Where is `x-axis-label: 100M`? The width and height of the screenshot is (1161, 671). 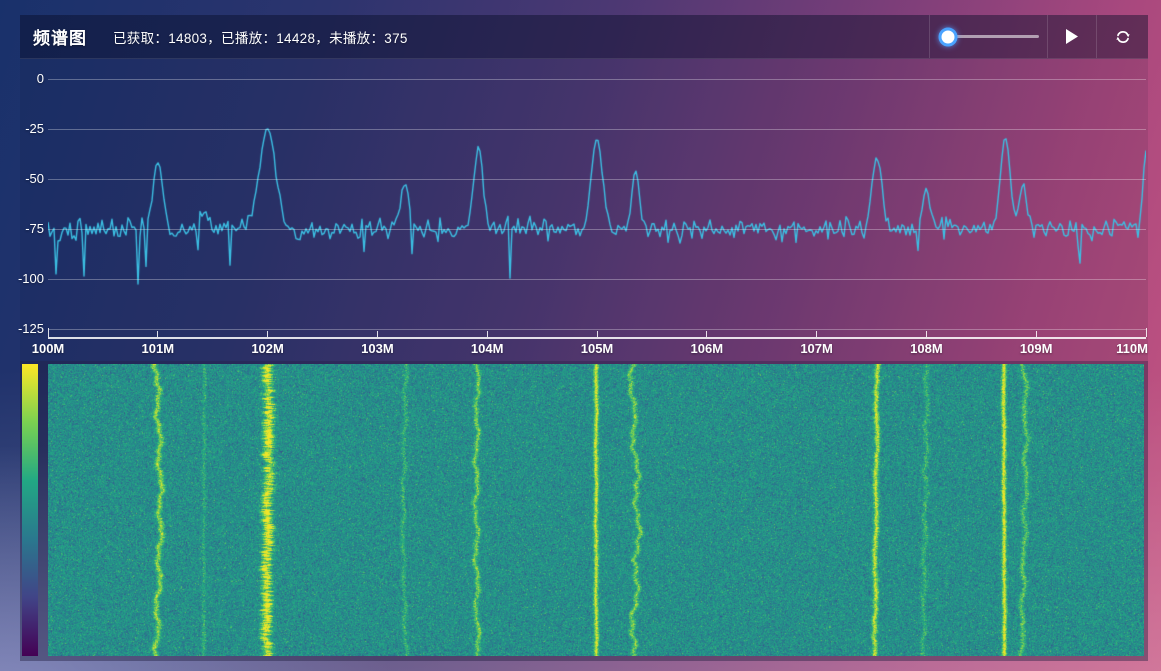
x-axis-label: 100M is located at coordinates (48, 348).